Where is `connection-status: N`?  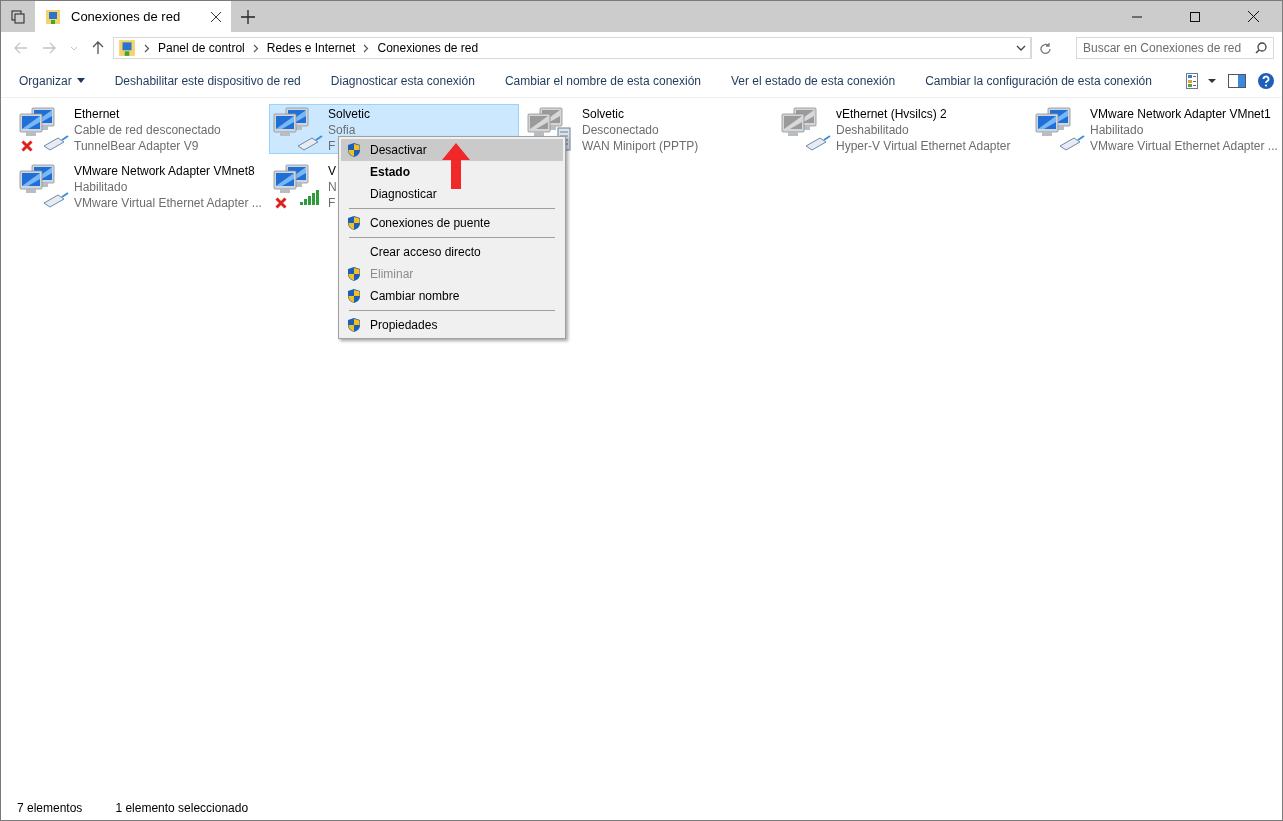
connection-status: N is located at coordinates (332, 187).